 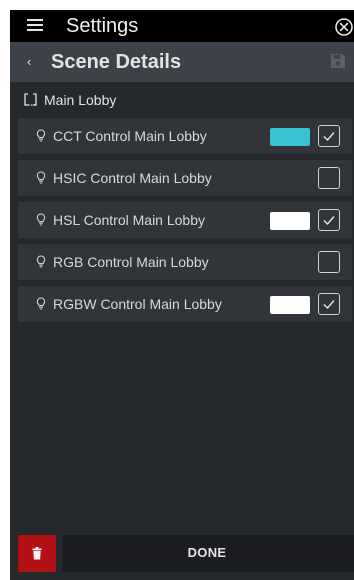 What do you see at coordinates (137, 304) in the screenshot?
I see `device-label: RGBW Control Main Lobby` at bounding box center [137, 304].